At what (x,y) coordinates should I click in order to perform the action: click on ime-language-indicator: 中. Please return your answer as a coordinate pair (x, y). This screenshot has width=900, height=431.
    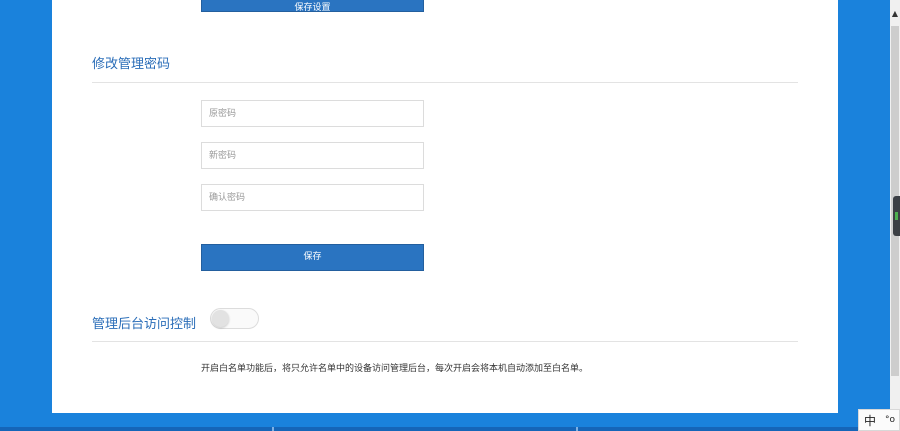
    Looking at the image, I should click on (870, 420).